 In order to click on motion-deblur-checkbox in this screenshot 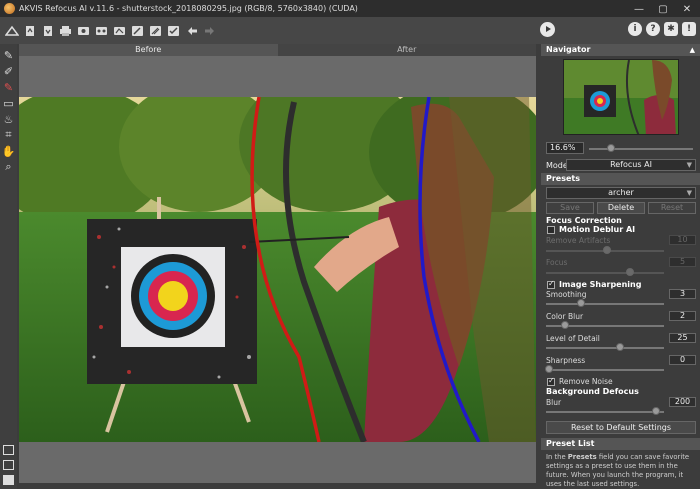, I will do `click(551, 230)`.